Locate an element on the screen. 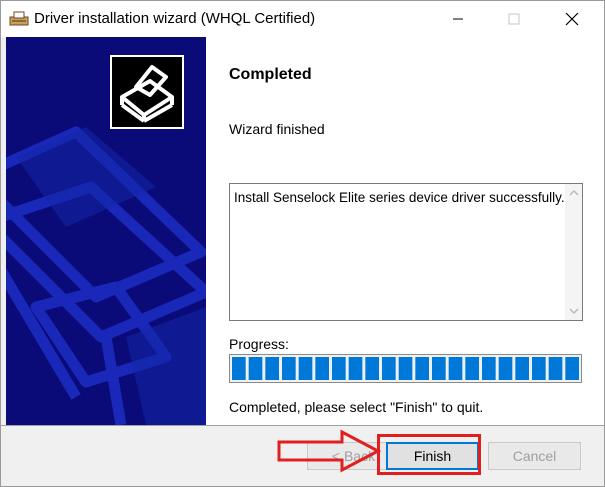  chevron-down-icon is located at coordinates (573, 311).